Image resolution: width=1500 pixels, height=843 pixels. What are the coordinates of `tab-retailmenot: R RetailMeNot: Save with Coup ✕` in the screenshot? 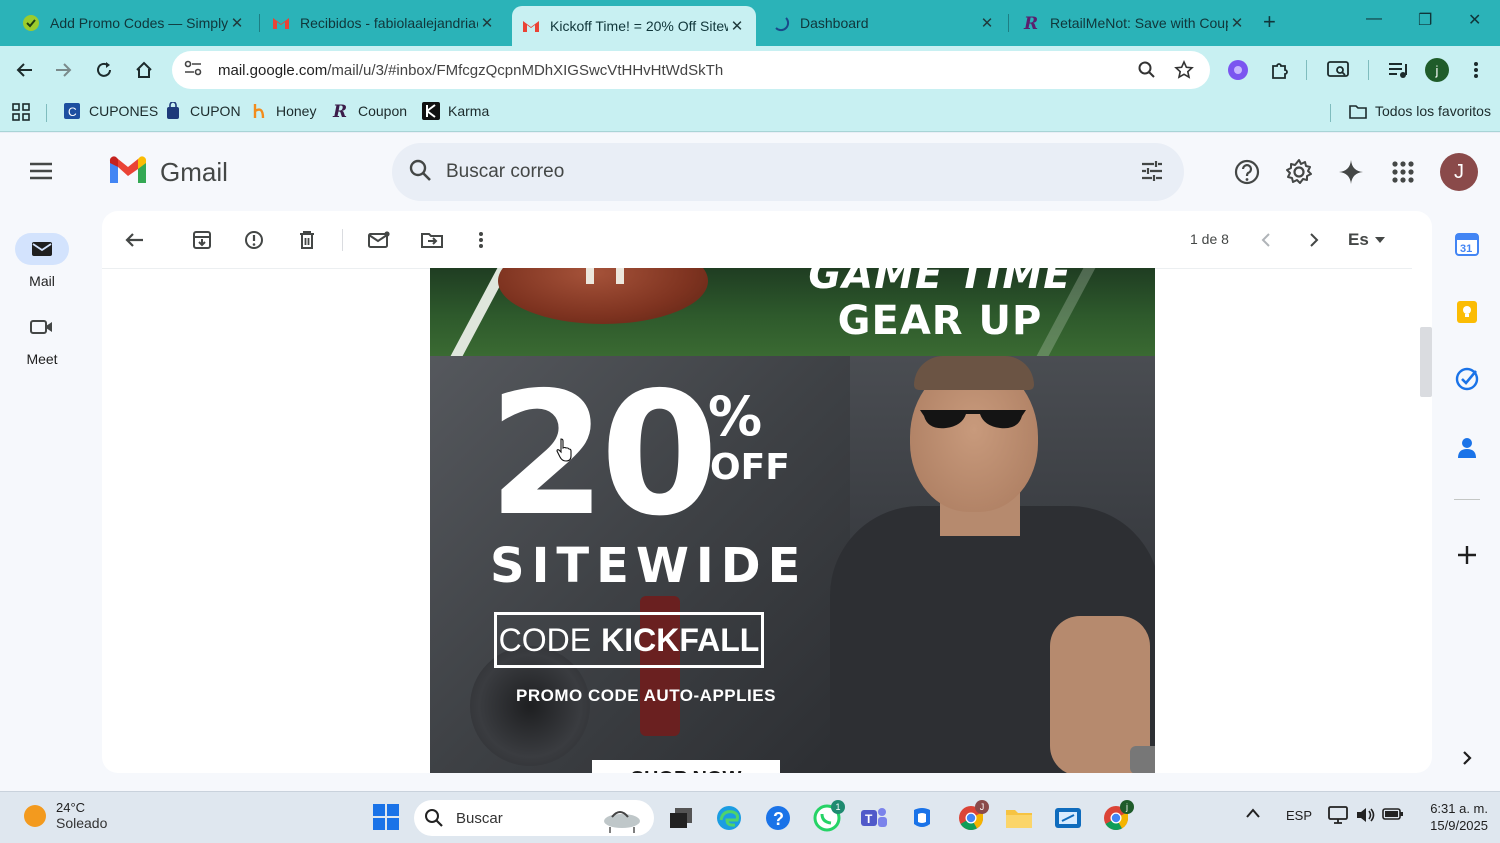 It's located at (1134, 23).